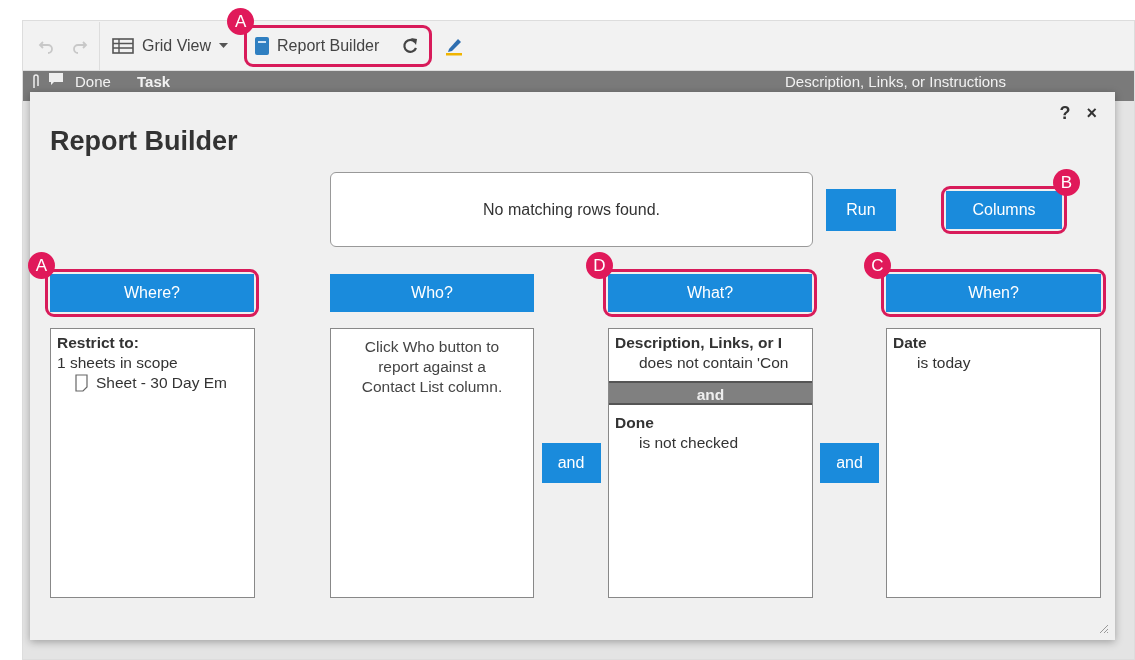 This screenshot has height=660, width=1135. I want to click on caret-icon, so click(224, 45).